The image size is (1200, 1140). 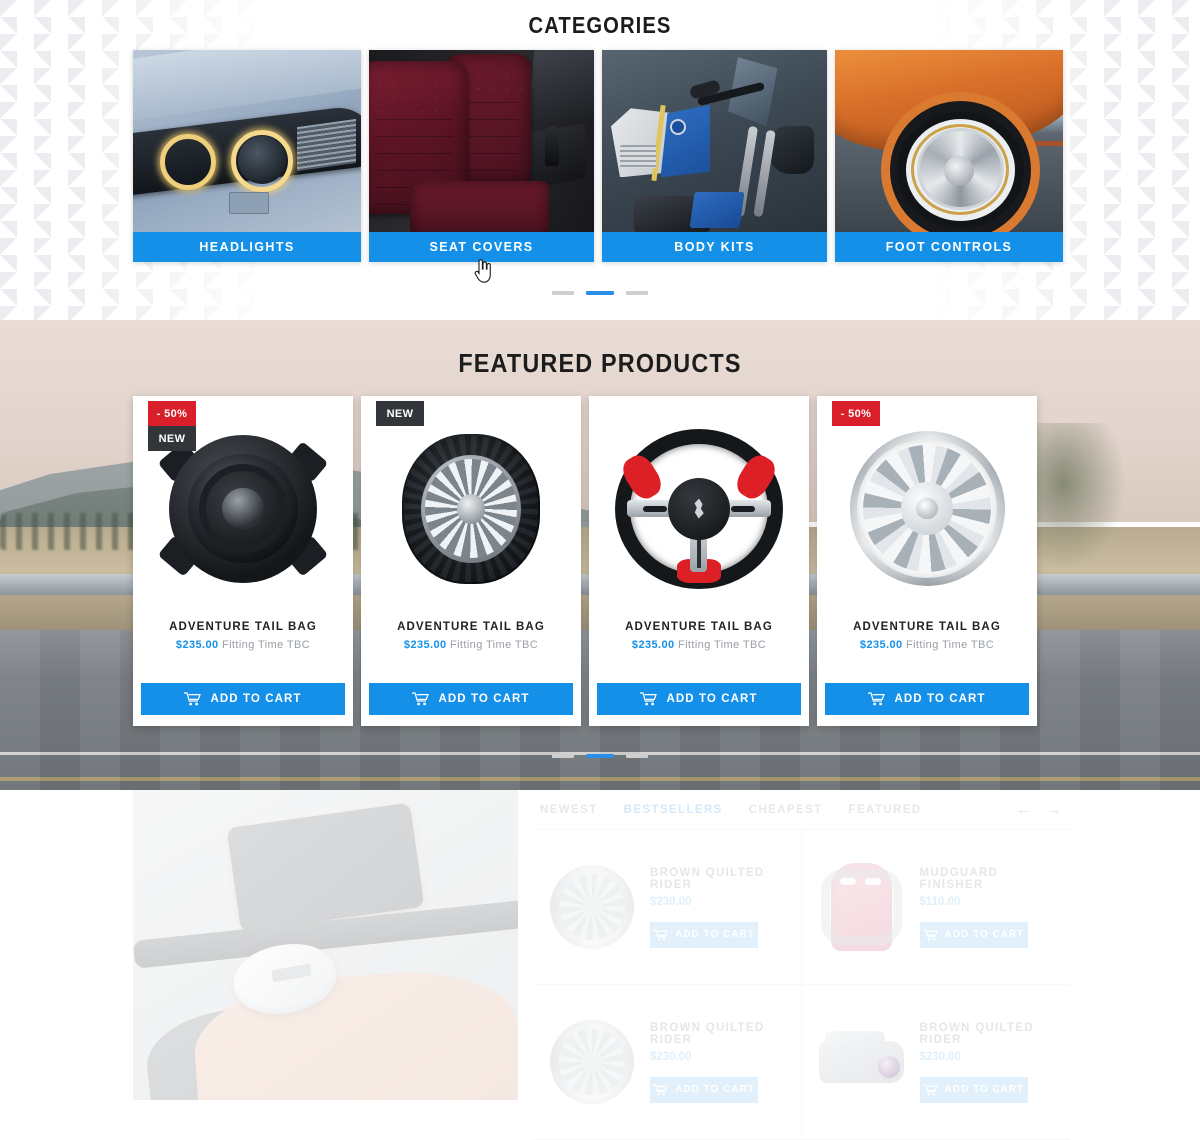 I want to click on category-card-seat-covers: SEAT COVERS, so click(x=481, y=156).